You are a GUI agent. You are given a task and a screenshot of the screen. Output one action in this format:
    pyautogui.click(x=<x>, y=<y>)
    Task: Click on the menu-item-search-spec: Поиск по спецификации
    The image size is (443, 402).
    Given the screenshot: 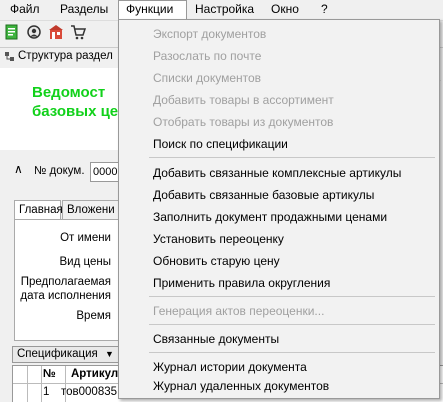 What is the action you would take?
    pyautogui.click(x=220, y=144)
    